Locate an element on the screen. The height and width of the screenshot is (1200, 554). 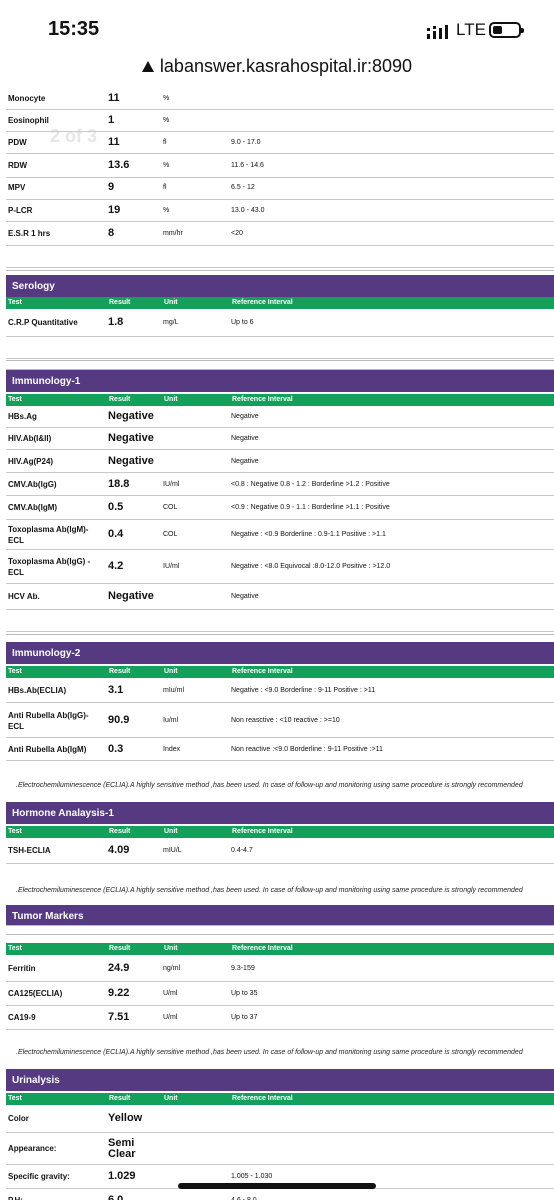
url-text: labanswer.kasrahospital.ir:8090 is located at coordinates (286, 66).